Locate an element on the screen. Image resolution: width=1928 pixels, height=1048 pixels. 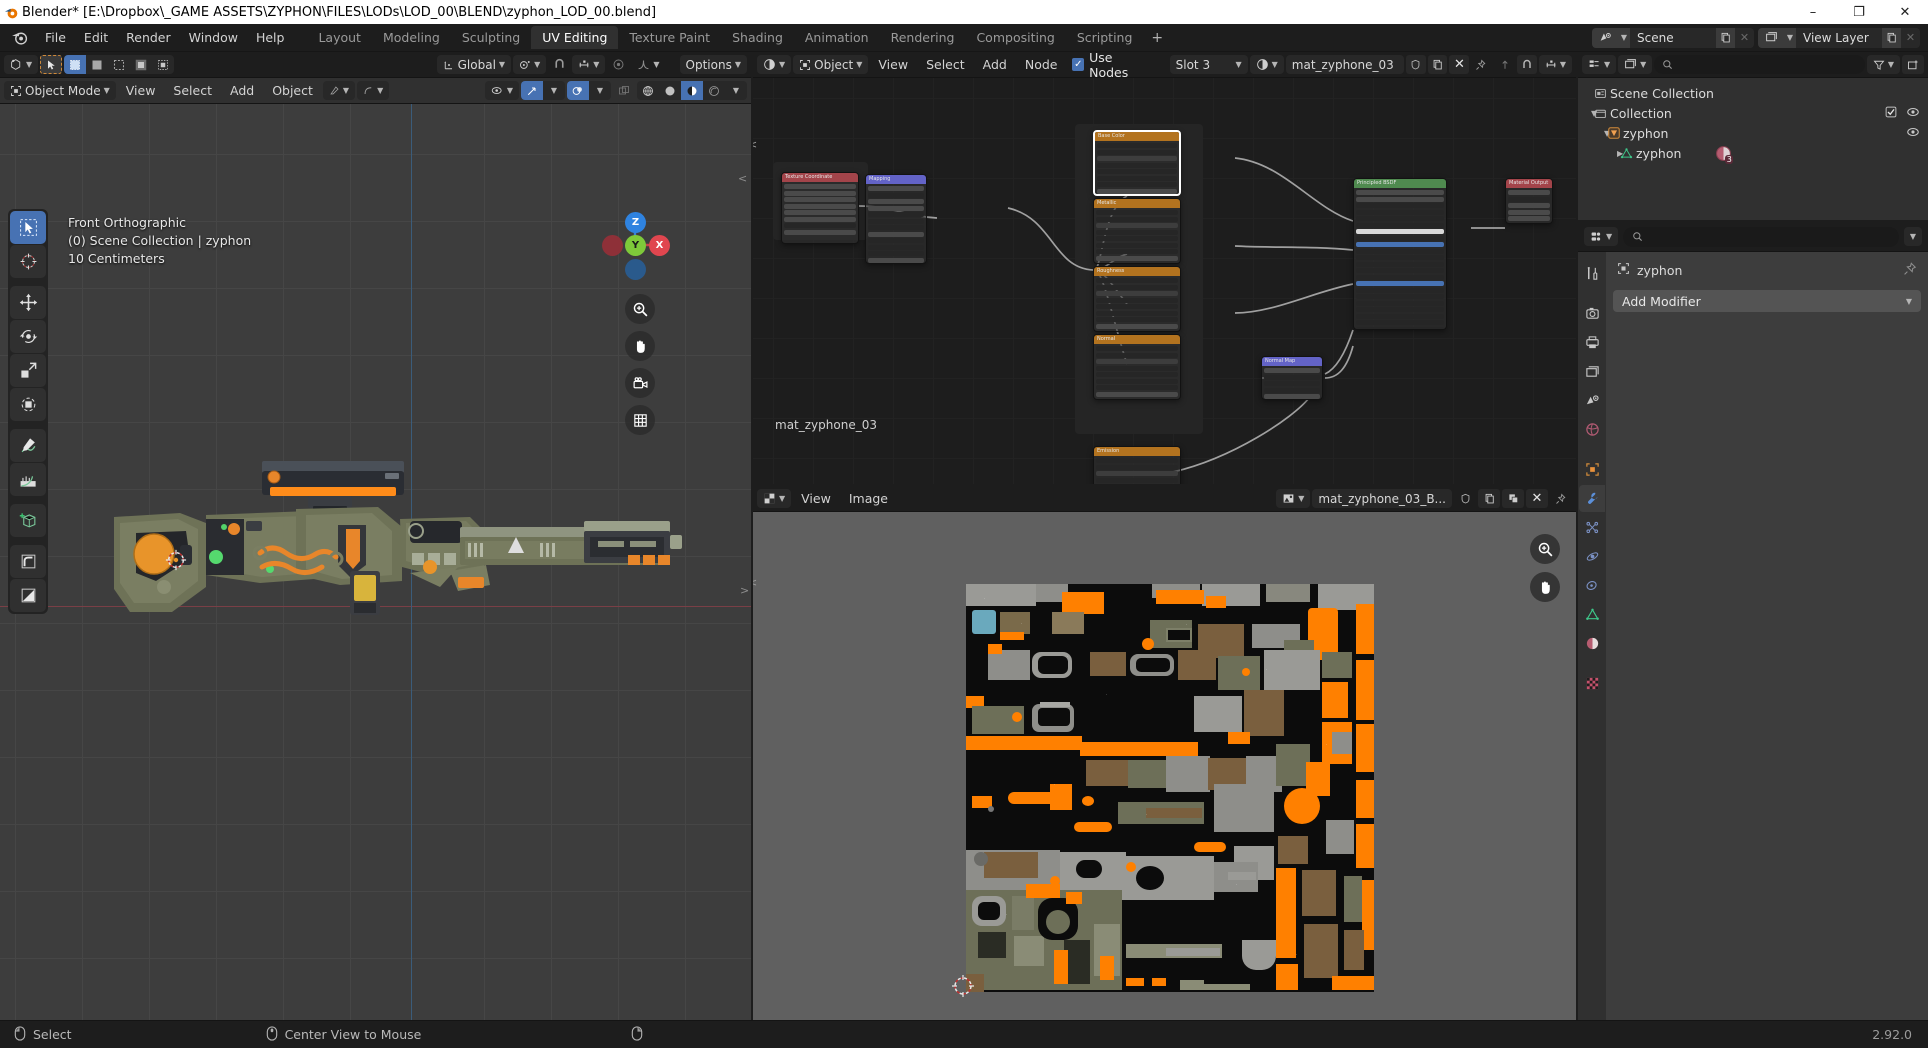
shader-menu-add: Add is located at coordinates (995, 64).